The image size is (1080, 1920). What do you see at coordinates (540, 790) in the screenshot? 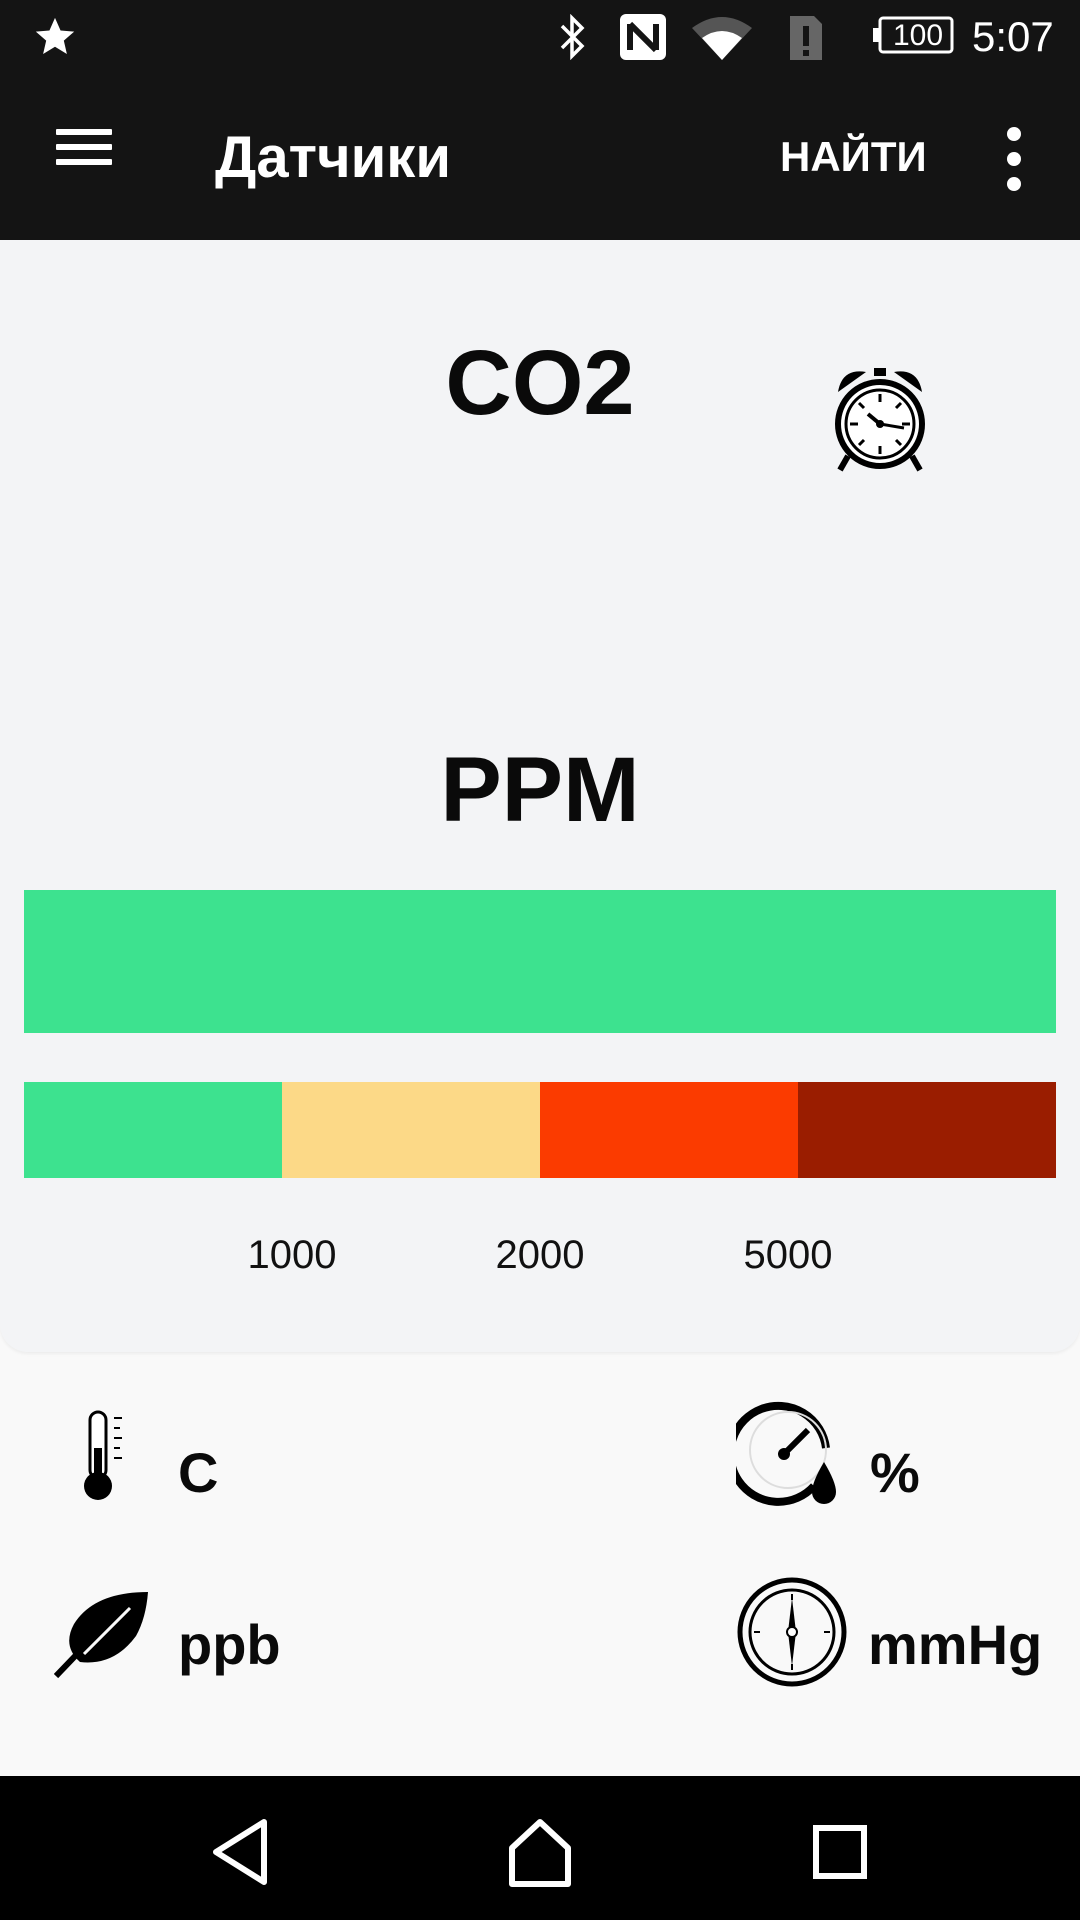
I see `unit-label: PPM` at bounding box center [540, 790].